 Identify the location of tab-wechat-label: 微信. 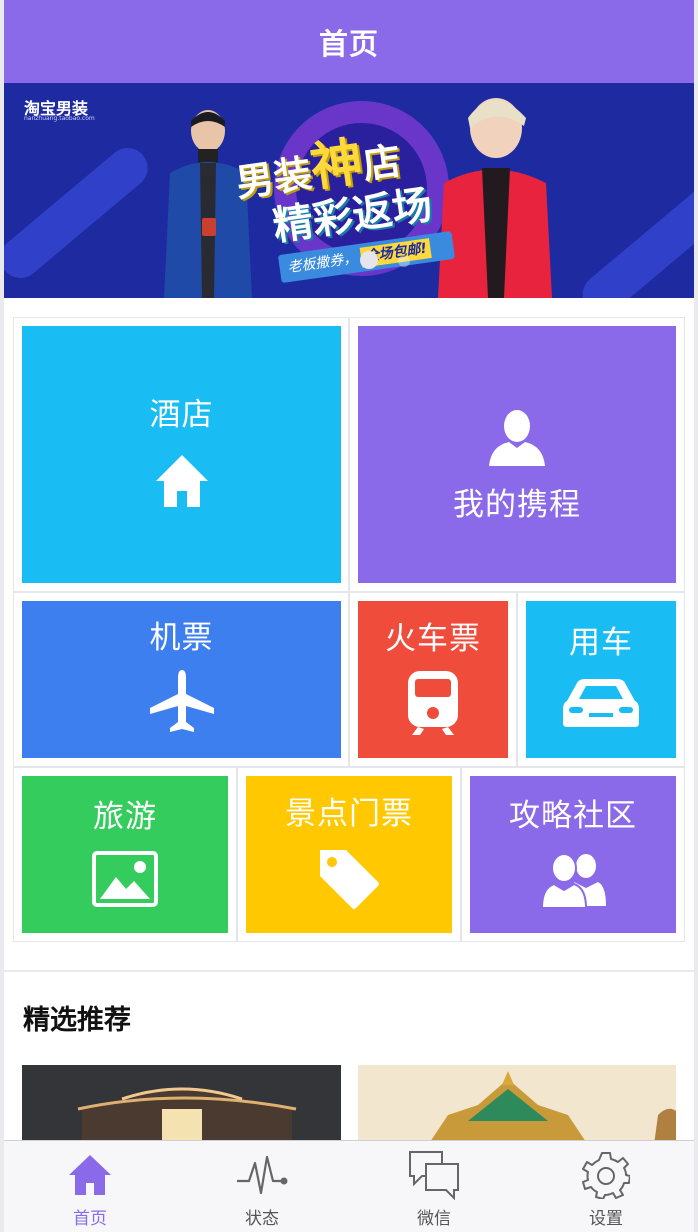
(434, 1219).